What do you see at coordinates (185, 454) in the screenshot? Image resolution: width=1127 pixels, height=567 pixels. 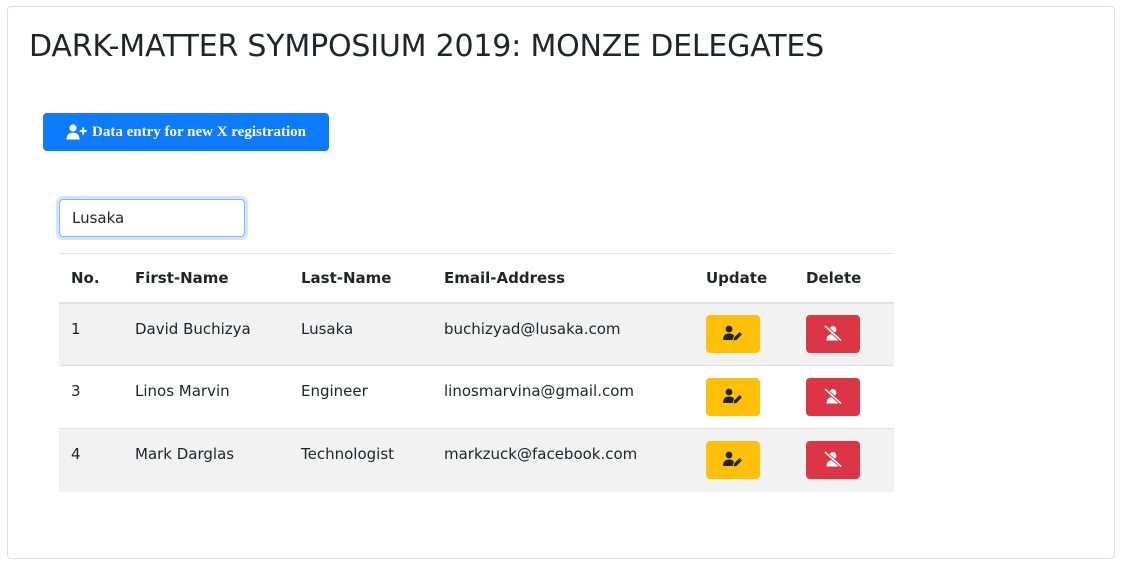 I see `cell-first-name: Mark Darglas` at bounding box center [185, 454].